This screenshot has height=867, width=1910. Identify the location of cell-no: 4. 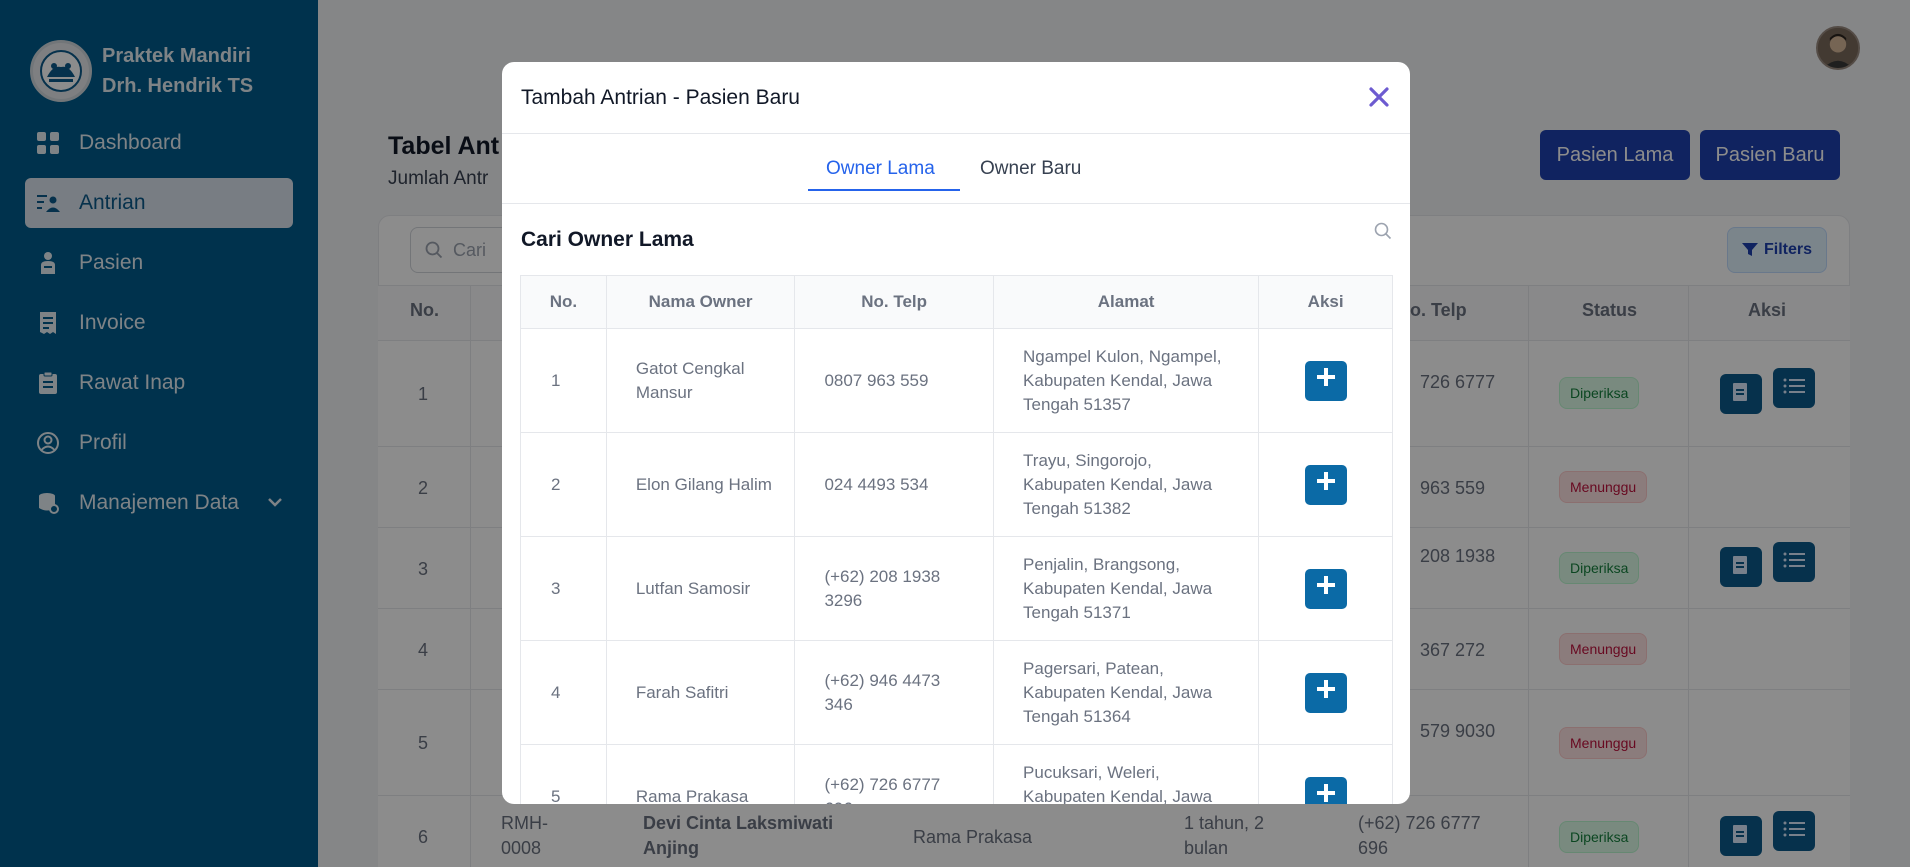
(564, 692).